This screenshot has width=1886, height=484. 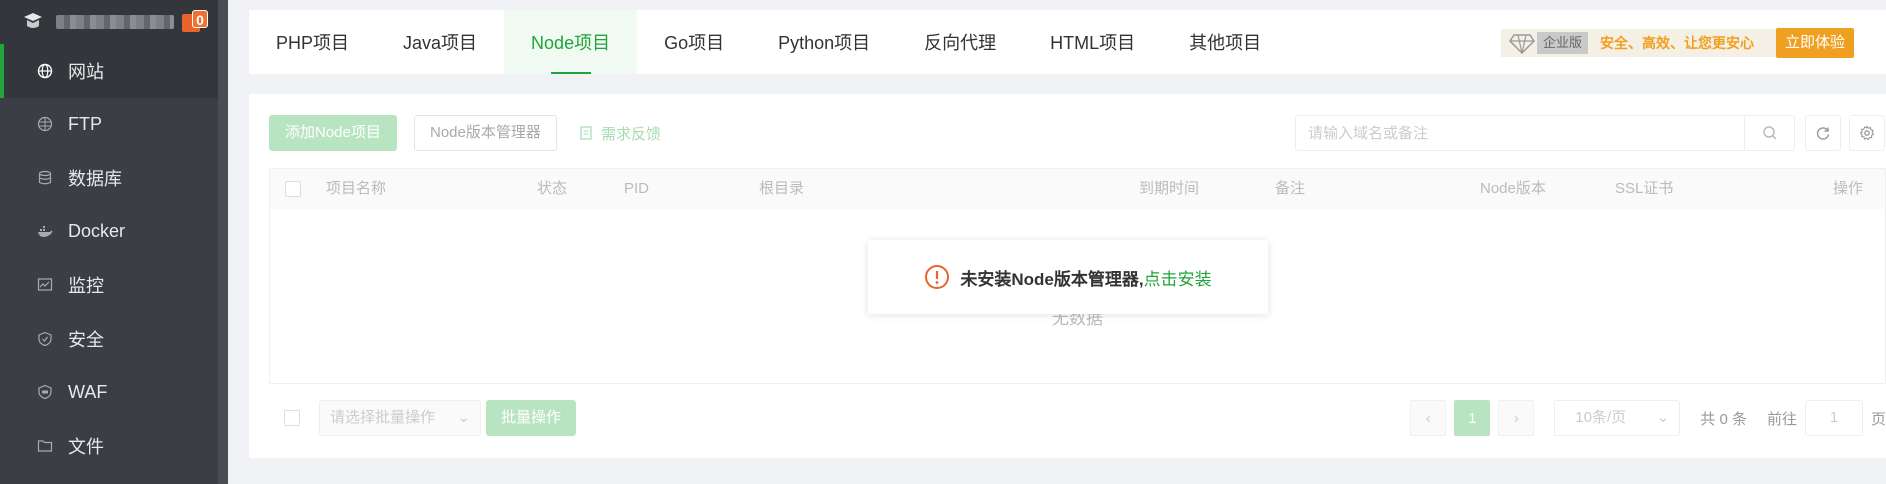 I want to click on search-box, so click(x=1545, y=133).